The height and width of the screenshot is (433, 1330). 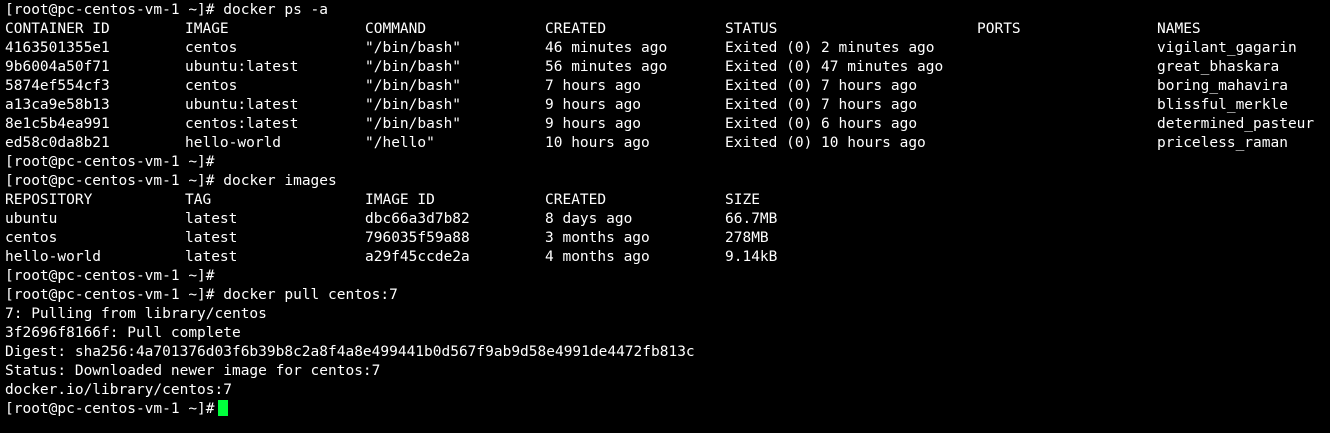 What do you see at coordinates (597, 238) in the screenshot?
I see `cell-created: 3 months ago` at bounding box center [597, 238].